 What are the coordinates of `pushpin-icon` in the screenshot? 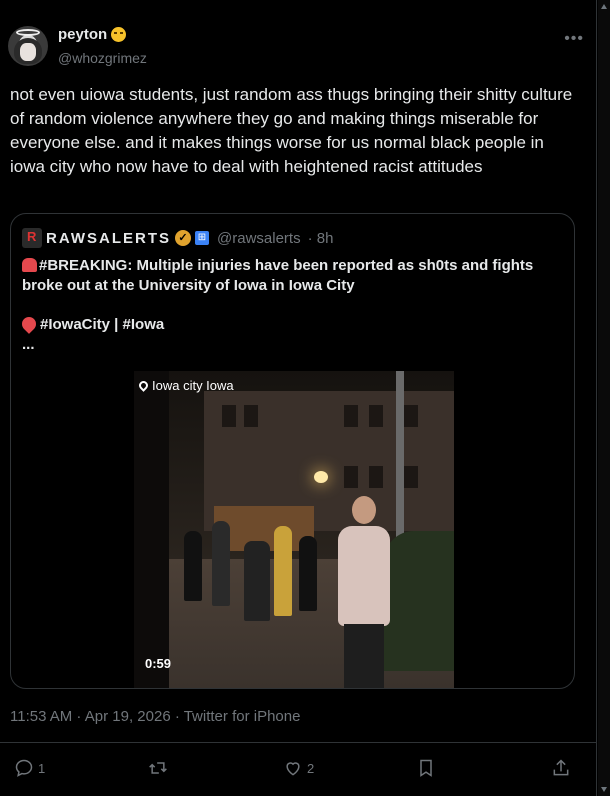 It's located at (29, 324).